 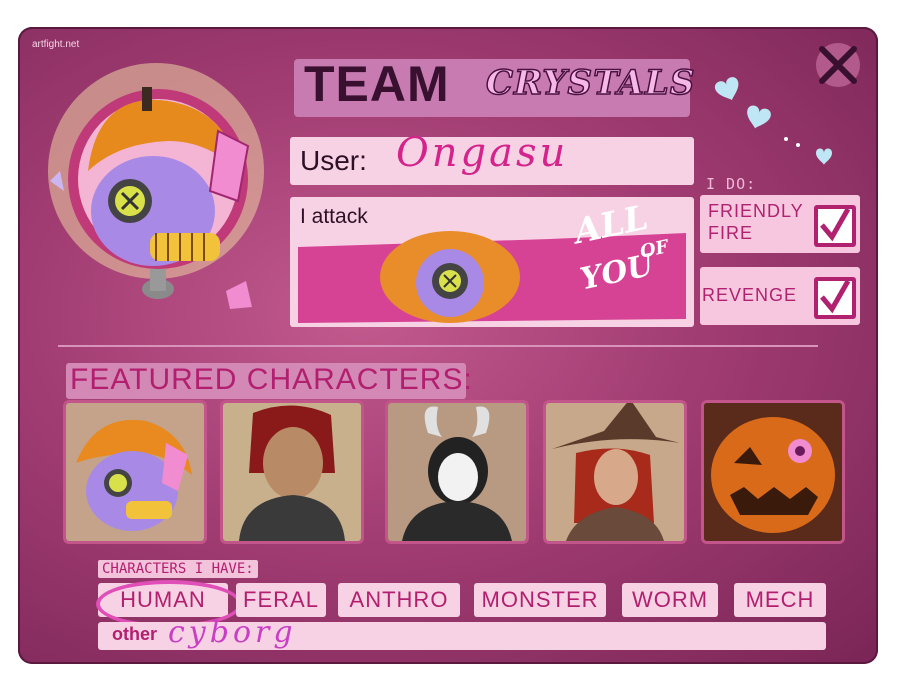 What do you see at coordinates (750, 295) in the screenshot?
I see `option-revenge-label: REVENGE` at bounding box center [750, 295].